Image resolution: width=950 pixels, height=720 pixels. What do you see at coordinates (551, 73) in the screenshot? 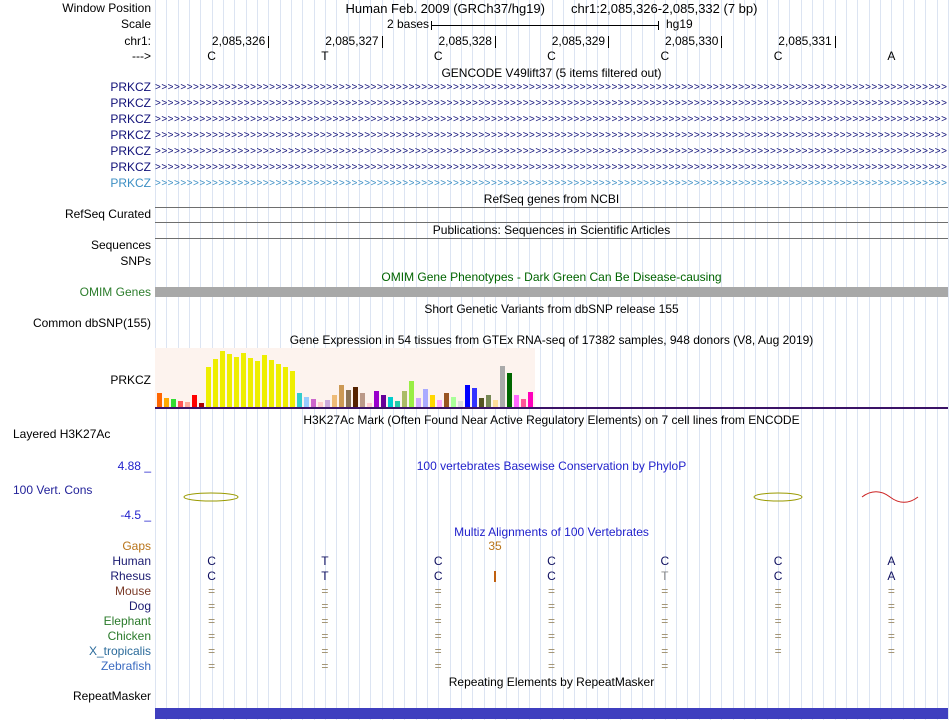
I see `gencode-heading: GENCODE V49lift37 (5 items filtered out)` at bounding box center [551, 73].